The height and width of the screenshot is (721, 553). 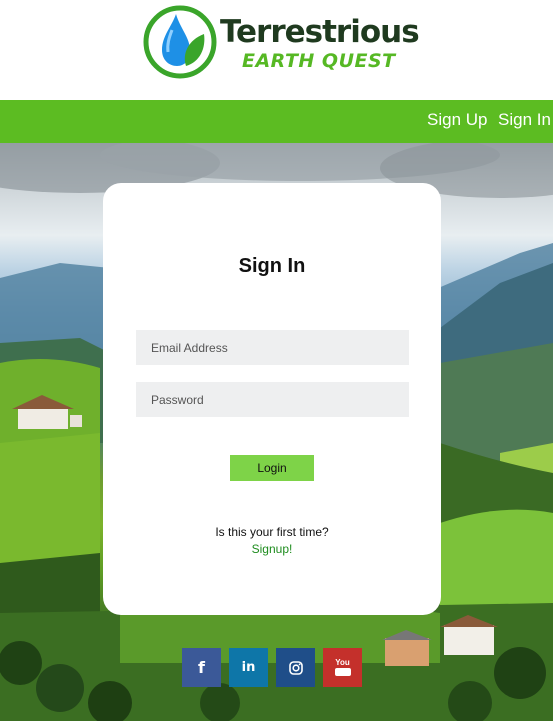 I want to click on facebook-button: f, so click(x=201, y=667).